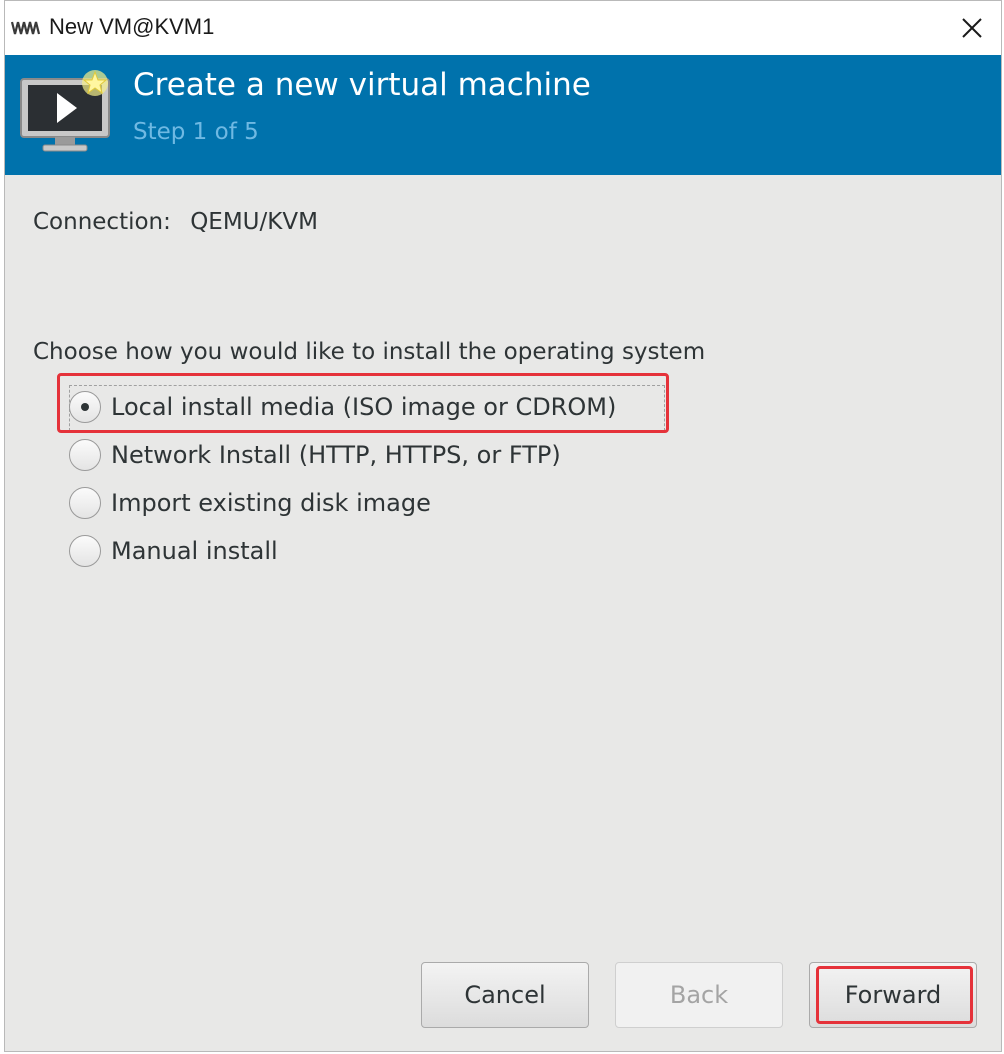 The width and height of the screenshot is (1004, 1054). Describe the element at coordinates (336, 455) in the screenshot. I see `radio-label: Network Install (HTTP, HTTPS, or FTP)` at that location.